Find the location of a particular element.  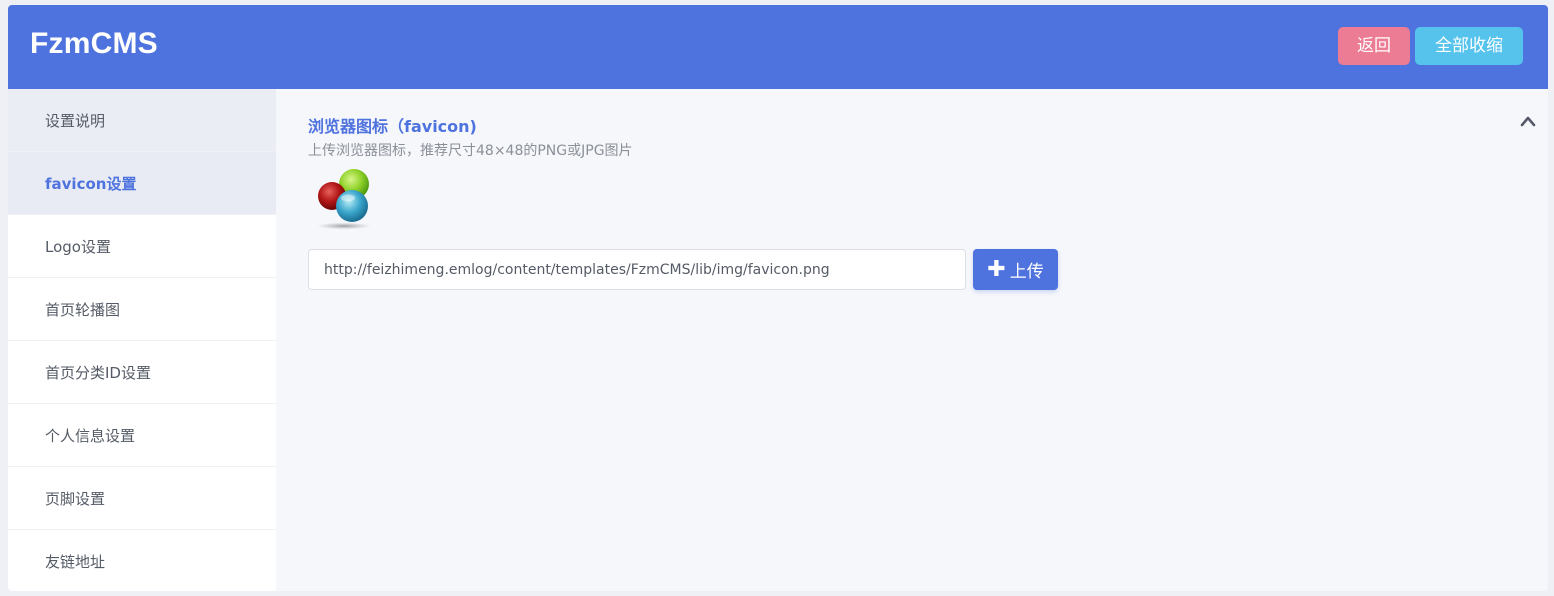

plus-icon: ✚ is located at coordinates (996, 269).